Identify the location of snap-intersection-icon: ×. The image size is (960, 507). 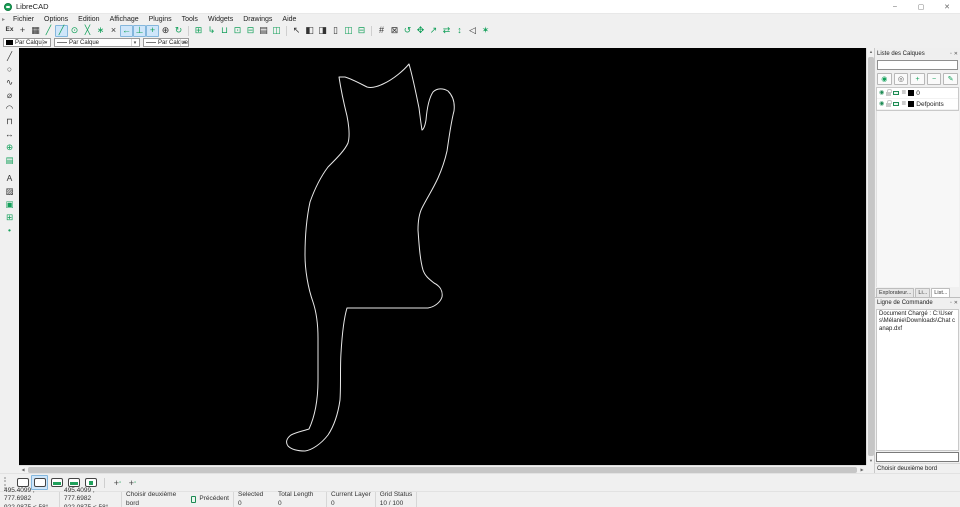
(113, 31).